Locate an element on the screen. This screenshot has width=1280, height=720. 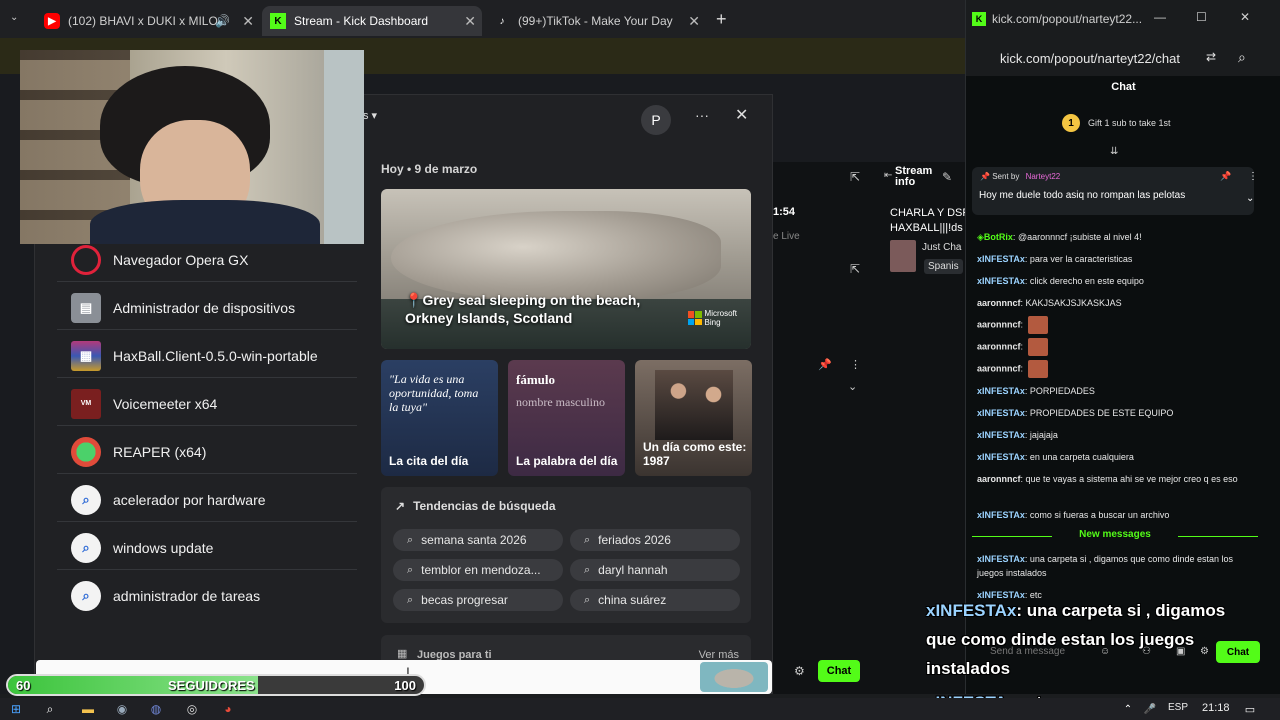
microphone-icon: 🎤 is located at coordinates (1150, 709).